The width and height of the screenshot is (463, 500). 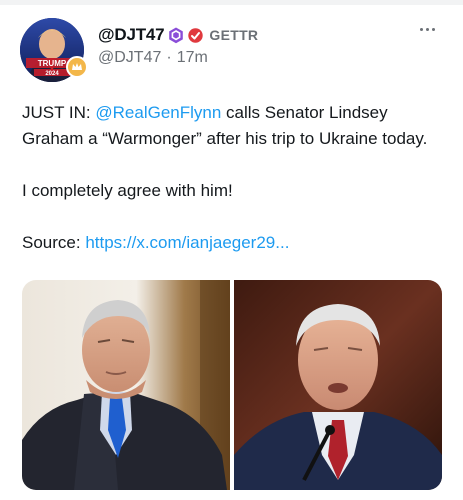 What do you see at coordinates (158, 112) in the screenshot?
I see `mention-link: @RealGenFlynn` at bounding box center [158, 112].